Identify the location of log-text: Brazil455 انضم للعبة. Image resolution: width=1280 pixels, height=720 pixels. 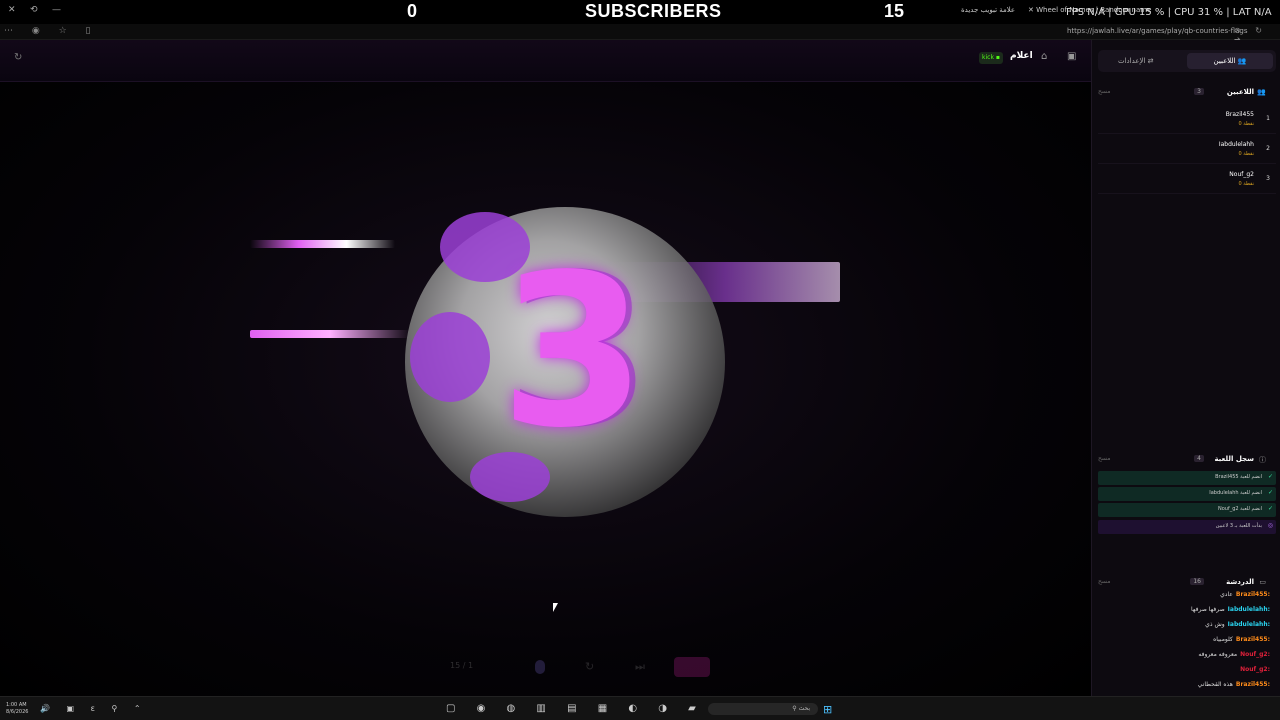
(1238, 477).